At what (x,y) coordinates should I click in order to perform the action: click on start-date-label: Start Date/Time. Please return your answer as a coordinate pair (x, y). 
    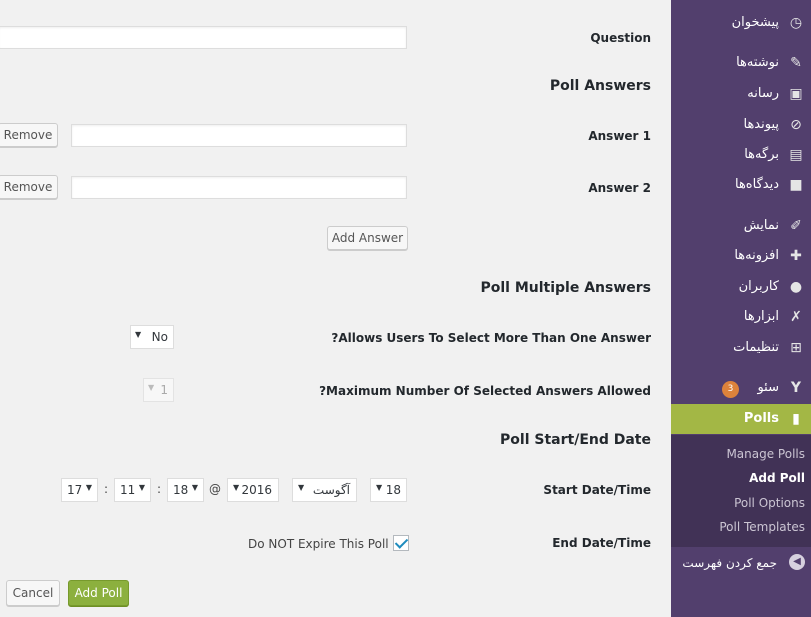
    Looking at the image, I should click on (597, 490).